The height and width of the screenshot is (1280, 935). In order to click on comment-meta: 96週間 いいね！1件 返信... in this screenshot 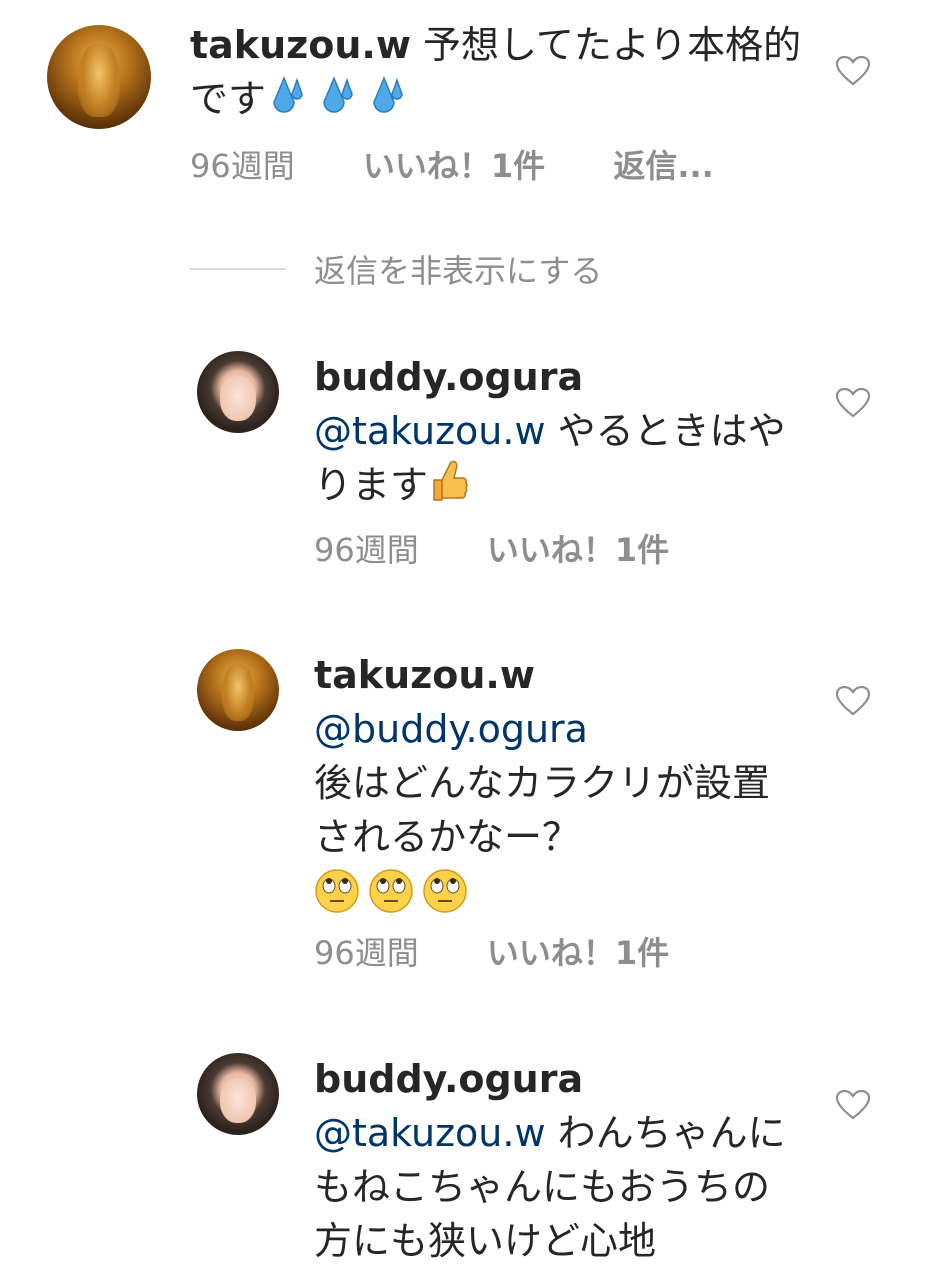, I will do `click(452, 166)`.